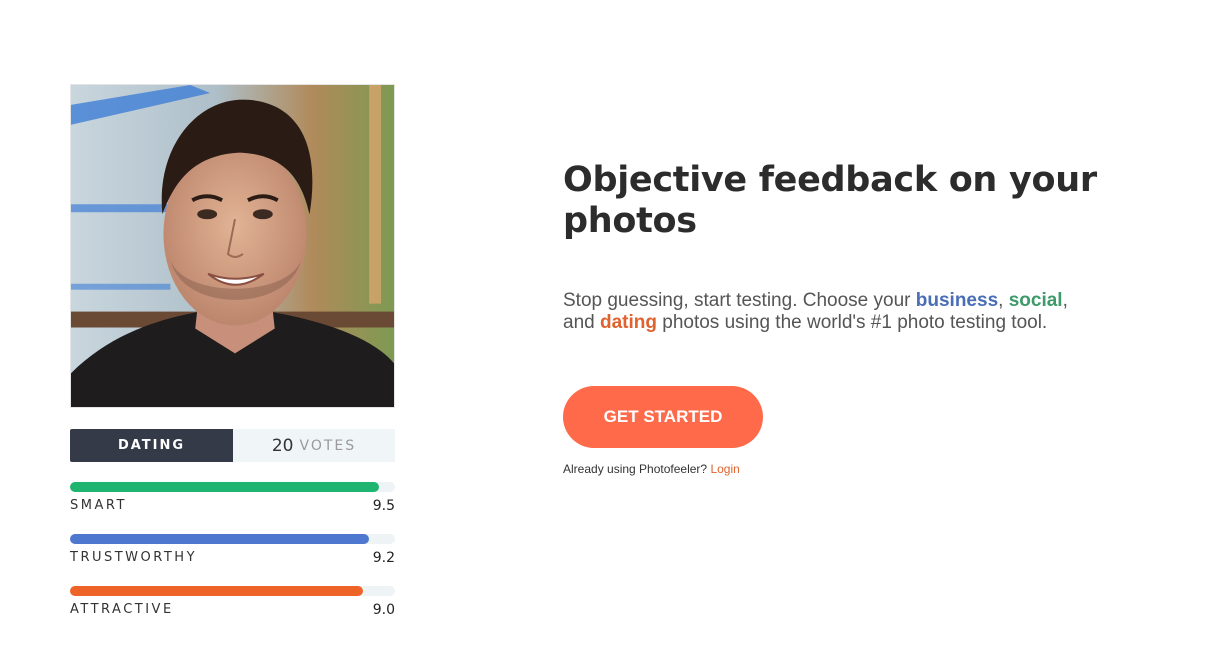 The height and width of the screenshot is (646, 1222). What do you see at coordinates (957, 300) in the screenshot?
I see `keyword-business: business` at bounding box center [957, 300].